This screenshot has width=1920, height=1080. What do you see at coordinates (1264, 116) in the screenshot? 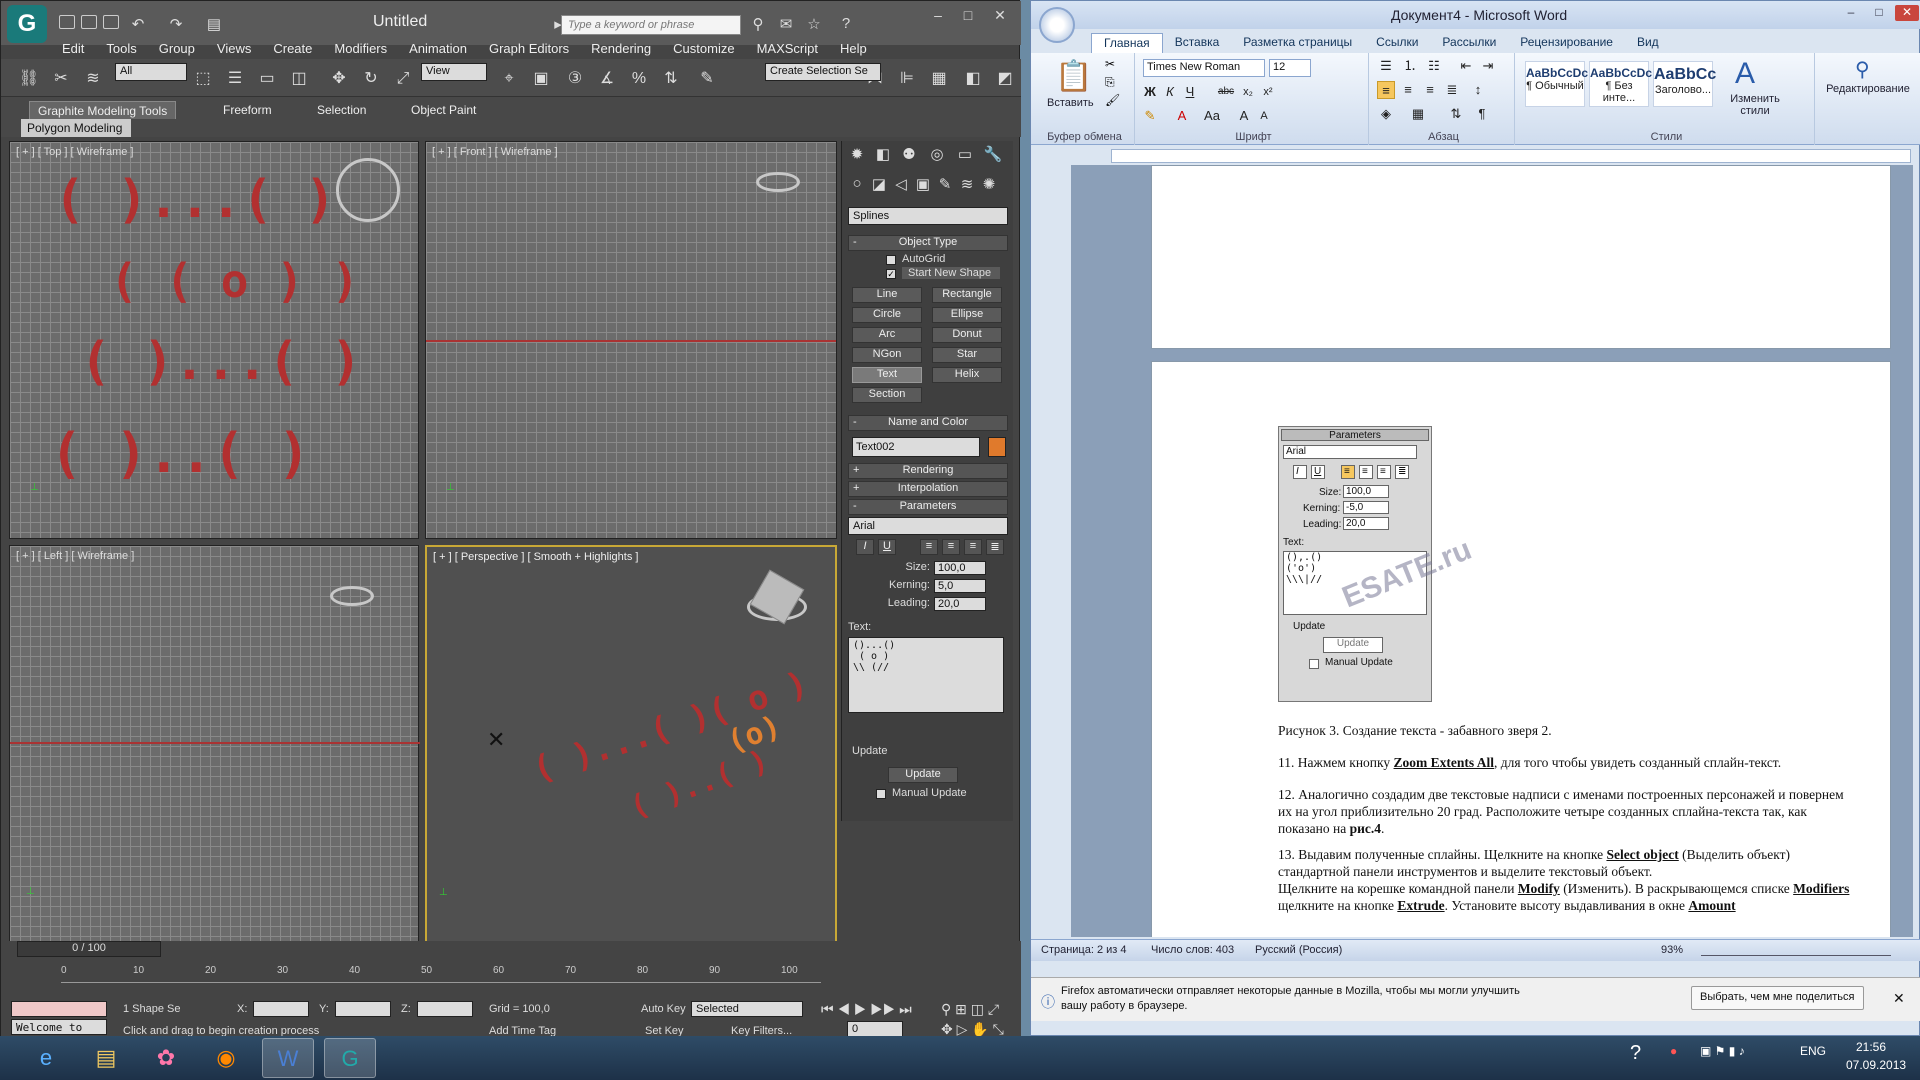
I see `shrink-font-icon: A` at bounding box center [1264, 116].